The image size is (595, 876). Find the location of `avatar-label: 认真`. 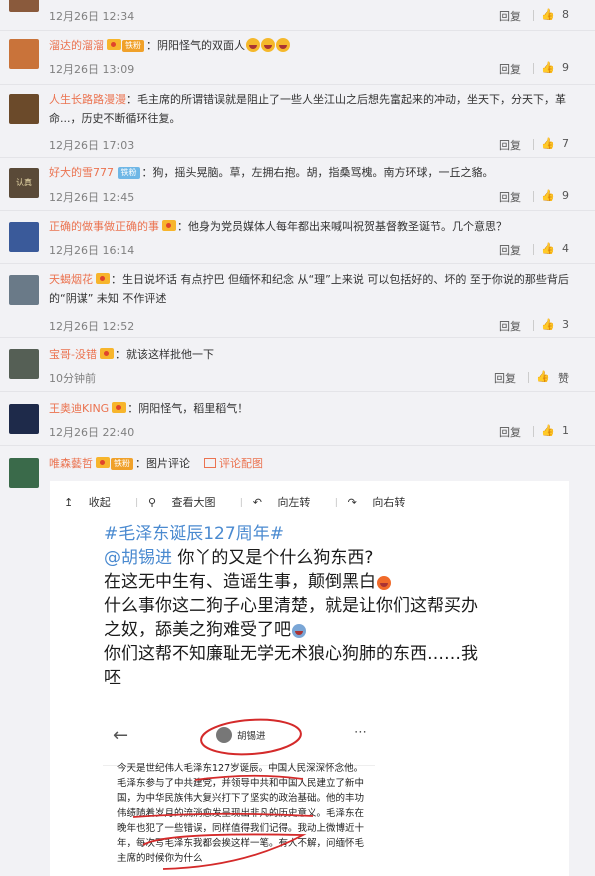

avatar-label: 认真 is located at coordinates (24, 182).